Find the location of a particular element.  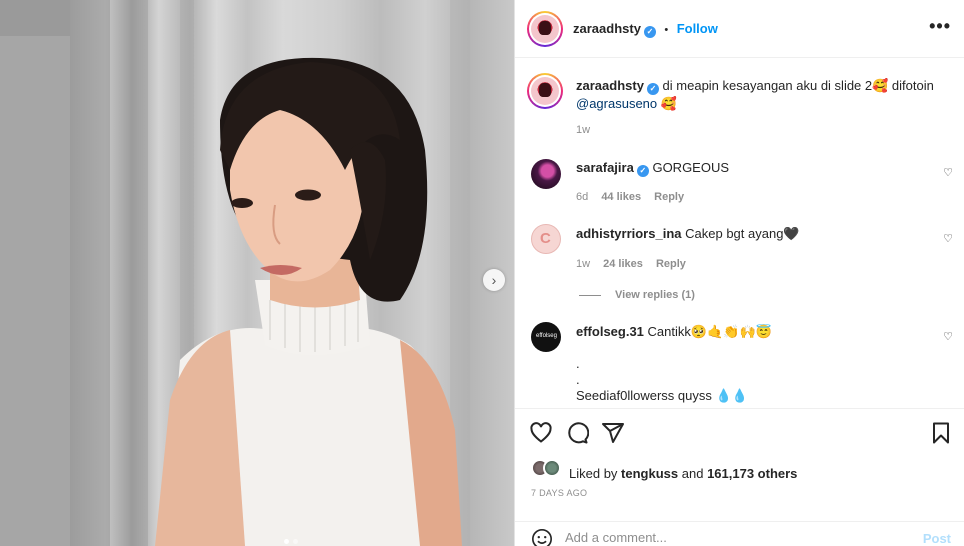

comment-meta: 1w 24 likes Reply is located at coordinates (636, 264).